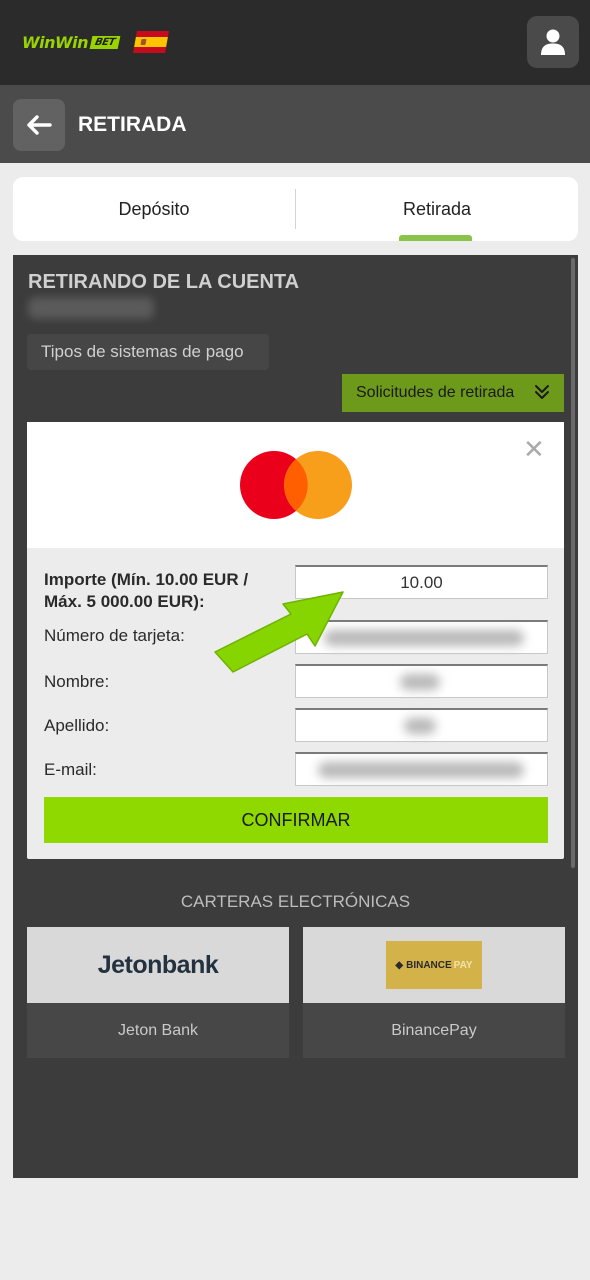  What do you see at coordinates (295, 124) in the screenshot?
I see `title-bar: RETIRADA` at bounding box center [295, 124].